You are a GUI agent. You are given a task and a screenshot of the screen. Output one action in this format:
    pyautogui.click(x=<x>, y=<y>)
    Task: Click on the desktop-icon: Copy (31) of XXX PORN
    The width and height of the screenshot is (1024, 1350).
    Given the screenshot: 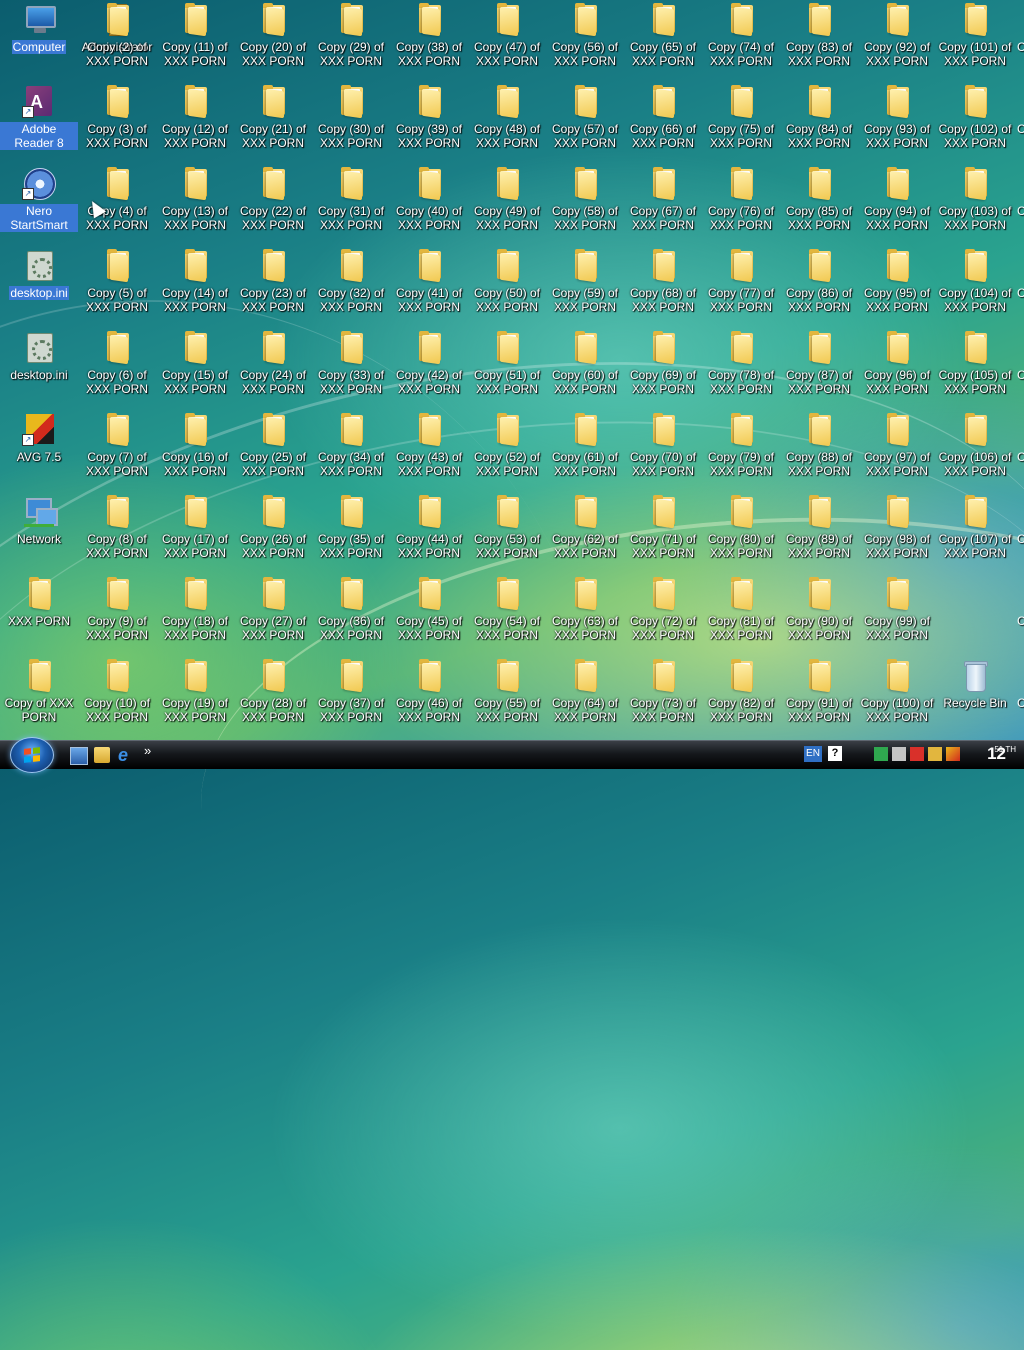 What is the action you would take?
    pyautogui.click(x=351, y=203)
    